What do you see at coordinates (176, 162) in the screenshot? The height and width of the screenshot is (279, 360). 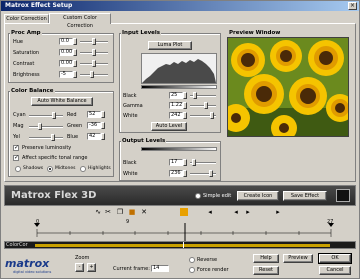 I see `output-black-field: 17` at bounding box center [176, 162].